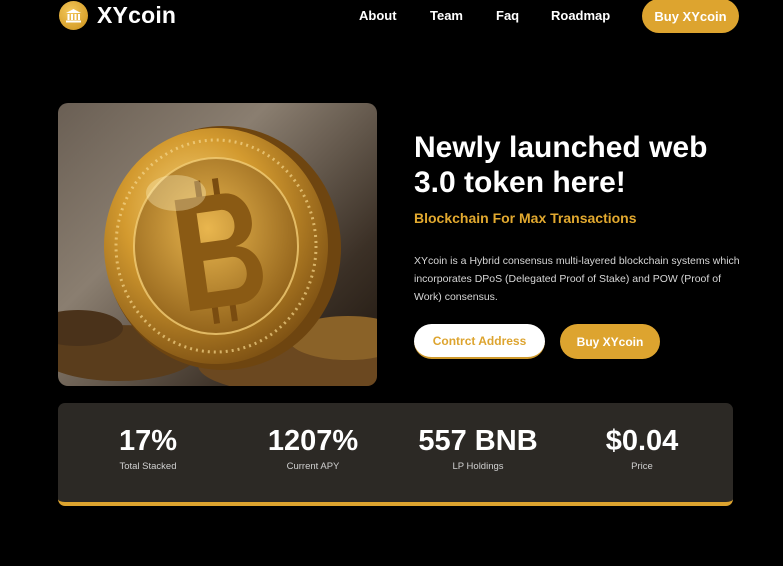 This screenshot has height=566, width=783. Describe the element at coordinates (525, 218) in the screenshot. I see `hero-subtitle: Blockchain For Max Transactions` at that location.